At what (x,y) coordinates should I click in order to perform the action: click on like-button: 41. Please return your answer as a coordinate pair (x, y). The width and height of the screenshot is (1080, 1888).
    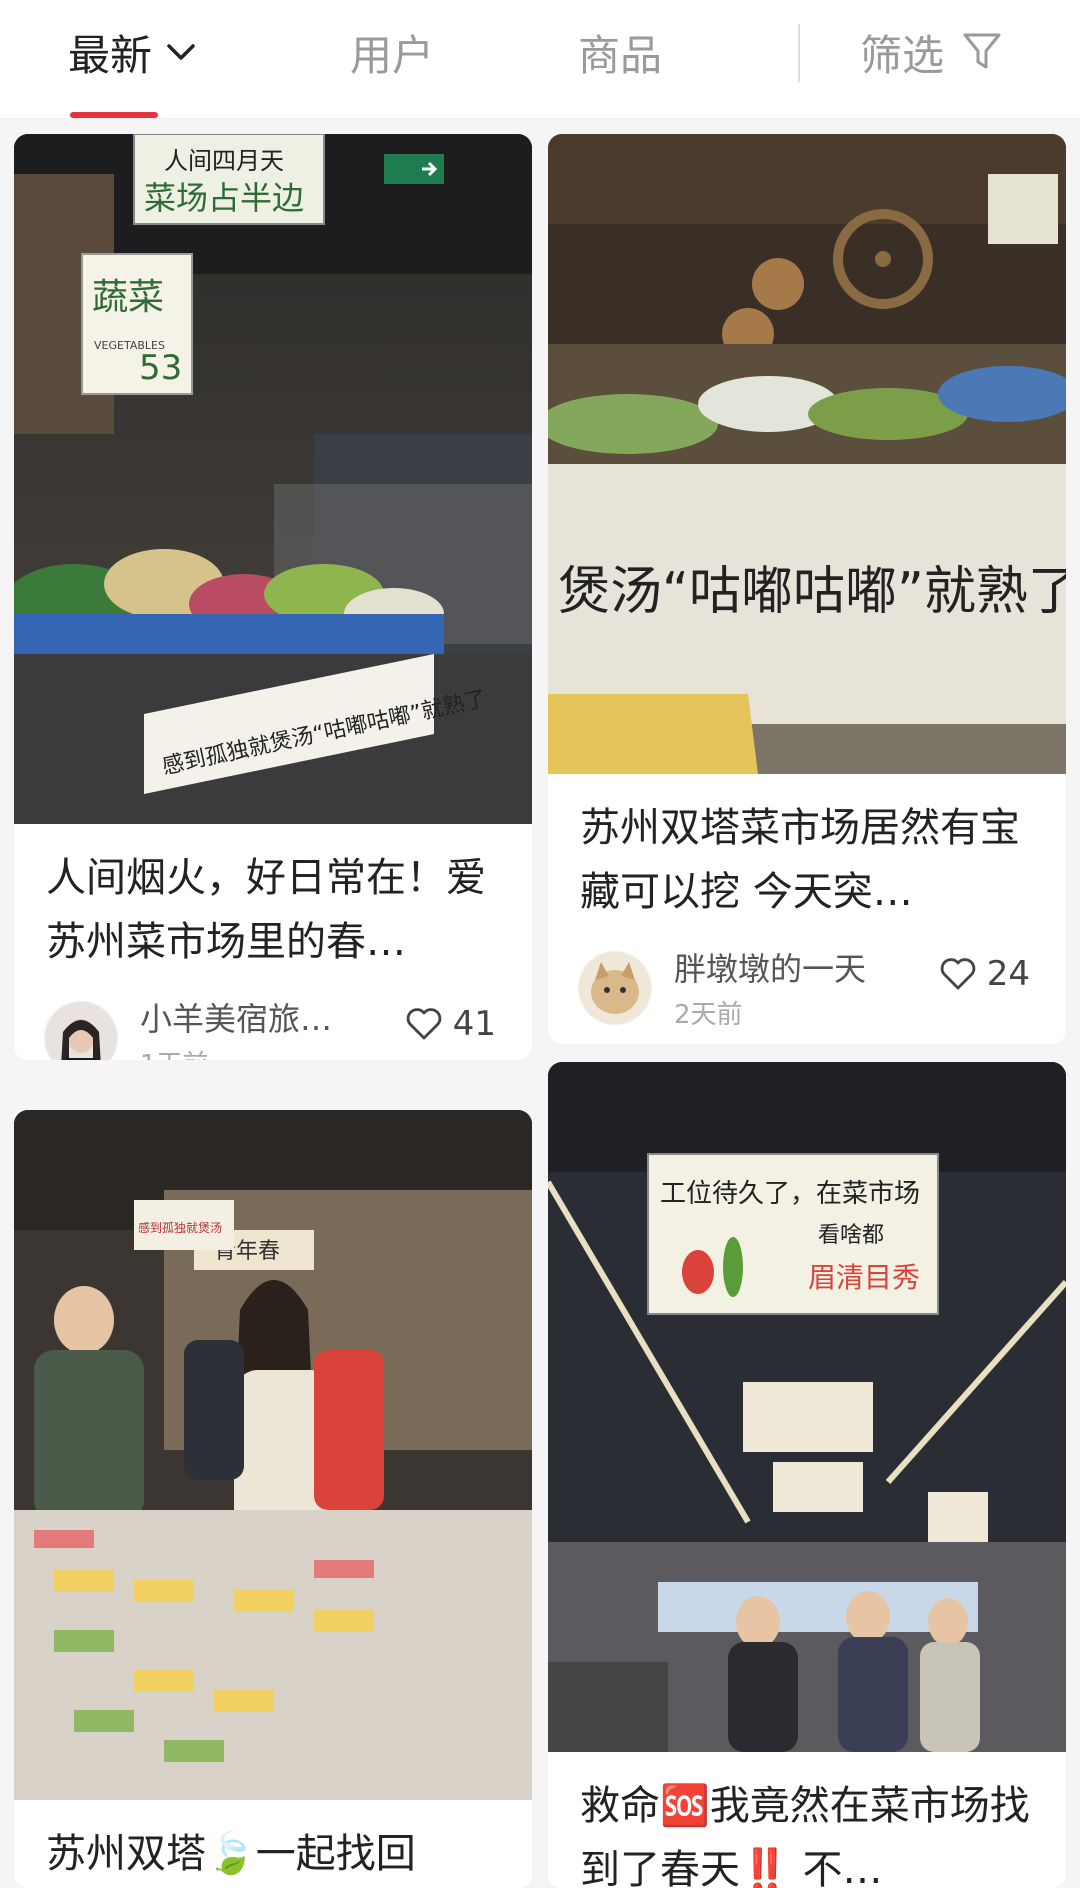
    Looking at the image, I should click on (450, 1024).